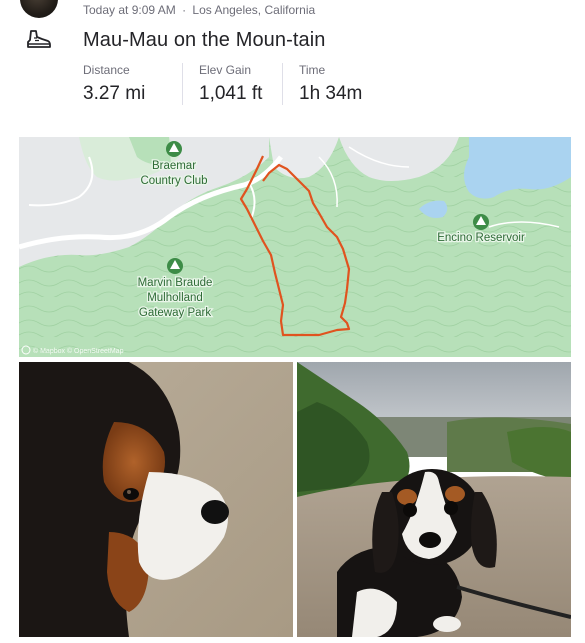 This screenshot has width=585, height=643. What do you see at coordinates (481, 238) in the screenshot?
I see `place-label: Encino Reservoir` at bounding box center [481, 238].